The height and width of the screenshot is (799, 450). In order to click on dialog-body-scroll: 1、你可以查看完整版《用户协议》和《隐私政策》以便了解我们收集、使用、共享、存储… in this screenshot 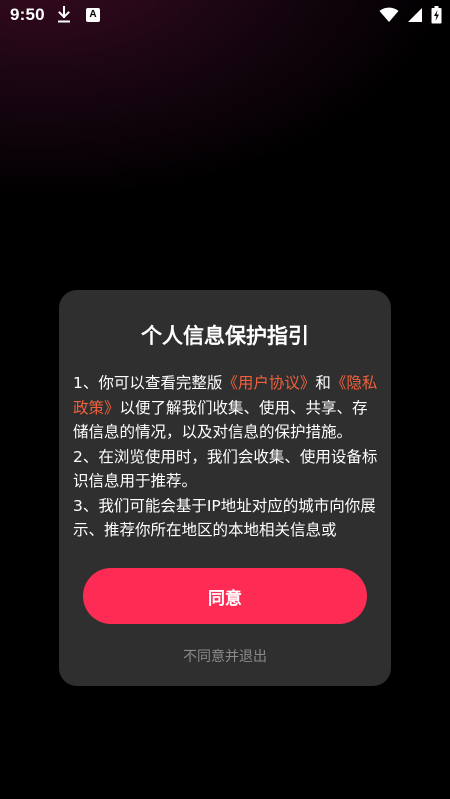, I will do `click(226, 454)`.